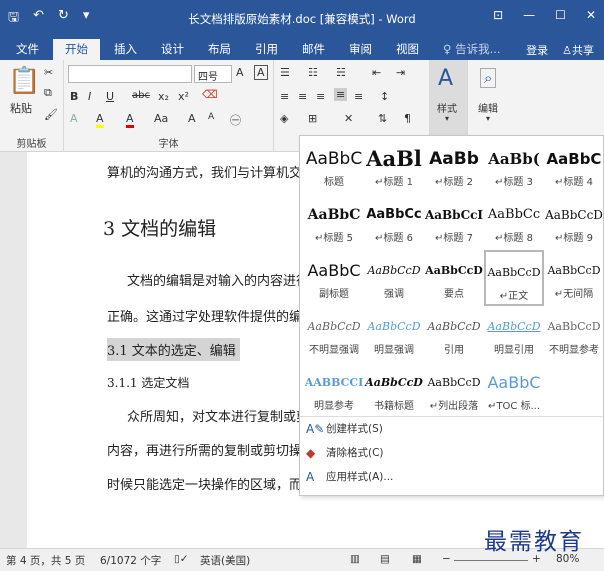 Image resolution: width=604 pixels, height=571 pixels. What do you see at coordinates (341, 72) in the screenshot?
I see `multilevel-list-icon: ☵` at bounding box center [341, 72].